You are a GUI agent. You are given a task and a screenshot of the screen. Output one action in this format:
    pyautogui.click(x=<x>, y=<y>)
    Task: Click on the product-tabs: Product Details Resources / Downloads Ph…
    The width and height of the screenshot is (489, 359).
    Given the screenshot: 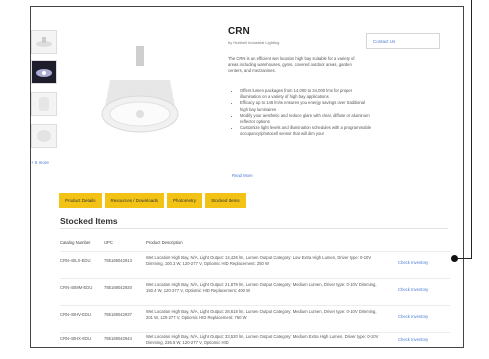 What is the action you would take?
    pyautogui.click(x=152, y=200)
    